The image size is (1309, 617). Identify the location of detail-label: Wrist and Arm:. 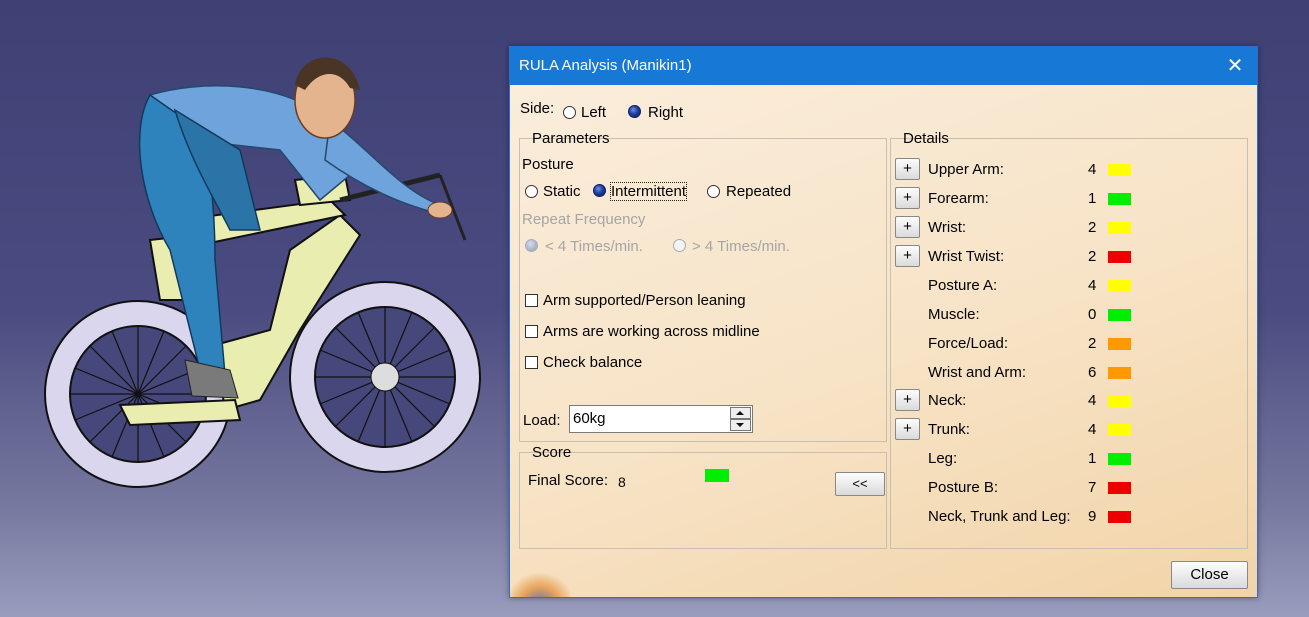
(977, 372).